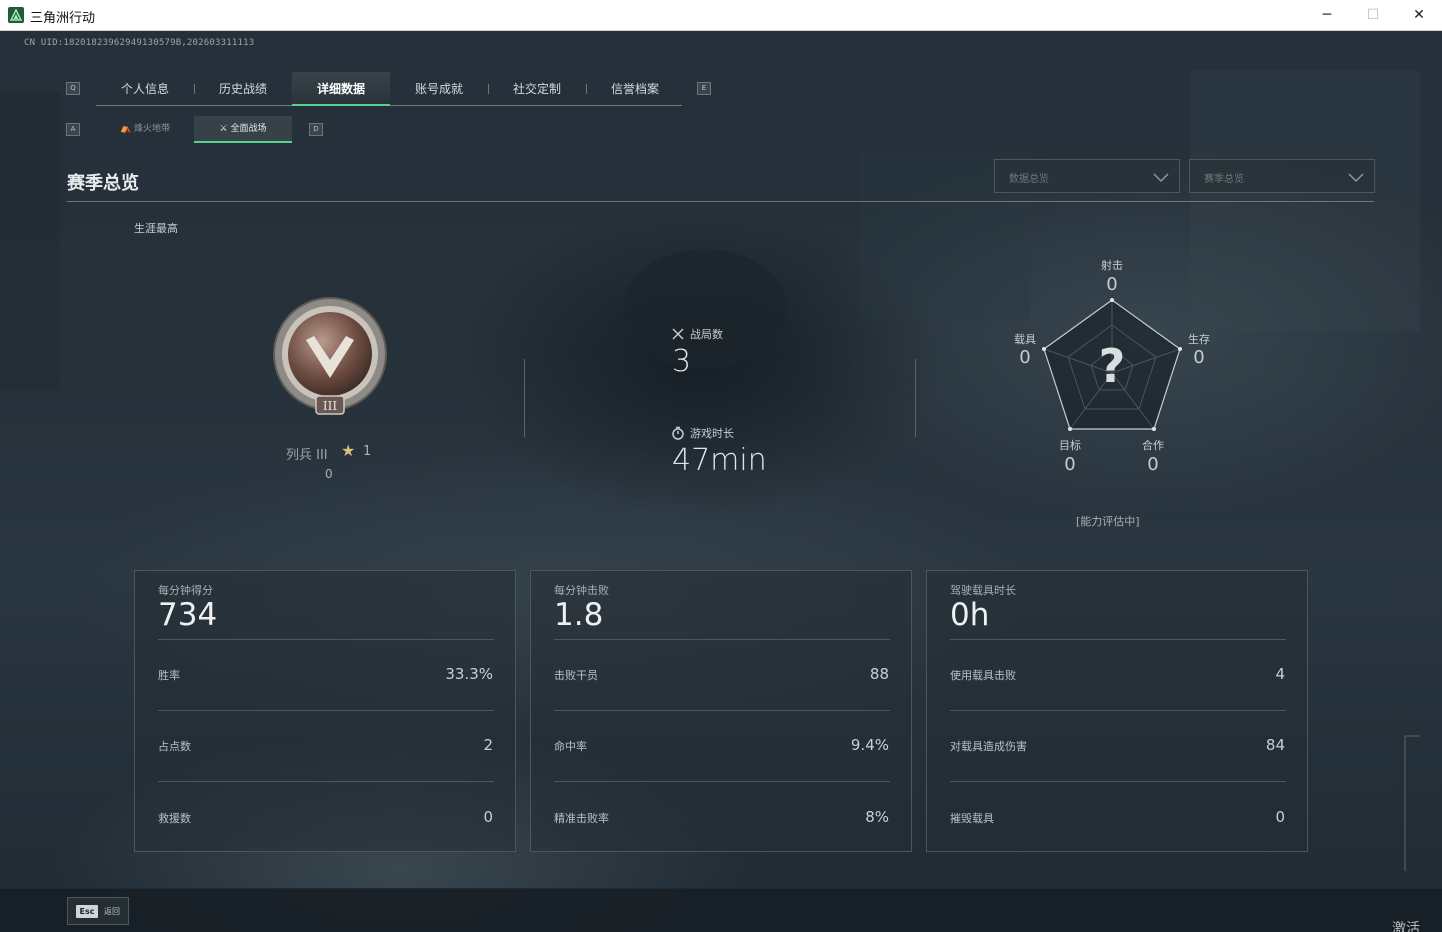 The height and width of the screenshot is (932, 1442). What do you see at coordinates (1070, 445) in the screenshot?
I see `radar-objective-label: 目标` at bounding box center [1070, 445].